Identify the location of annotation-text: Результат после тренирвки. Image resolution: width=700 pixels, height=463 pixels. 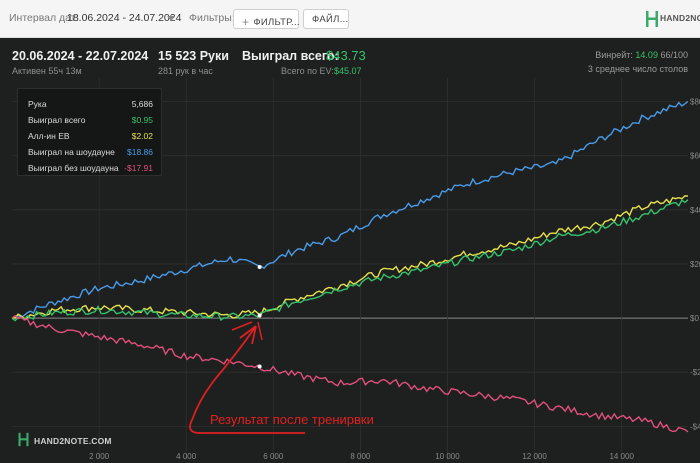
(292, 419).